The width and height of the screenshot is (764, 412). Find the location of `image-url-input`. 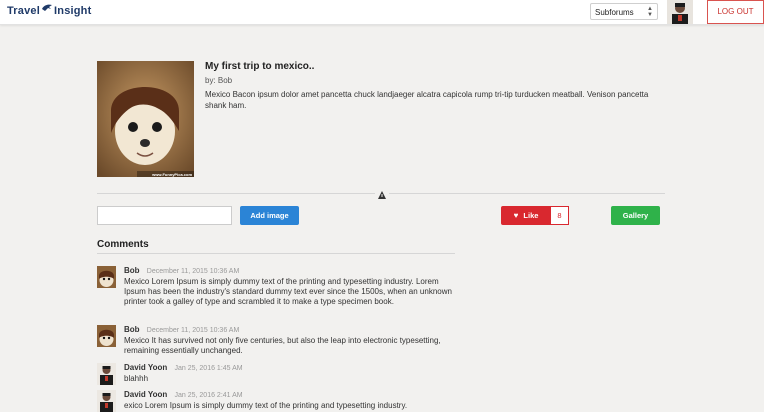

image-url-input is located at coordinates (164, 215).